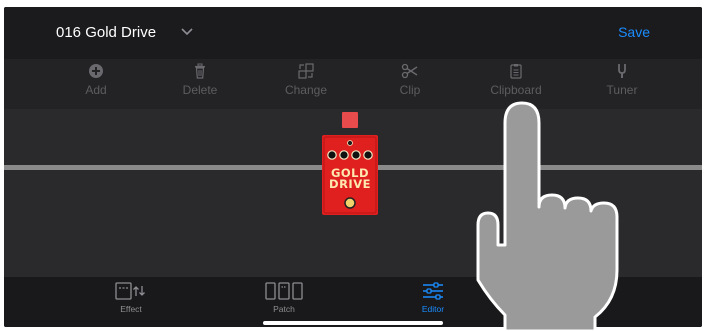 The width and height of the screenshot is (706, 331). What do you see at coordinates (516, 71) in the screenshot?
I see `clipboard-icon` at bounding box center [516, 71].